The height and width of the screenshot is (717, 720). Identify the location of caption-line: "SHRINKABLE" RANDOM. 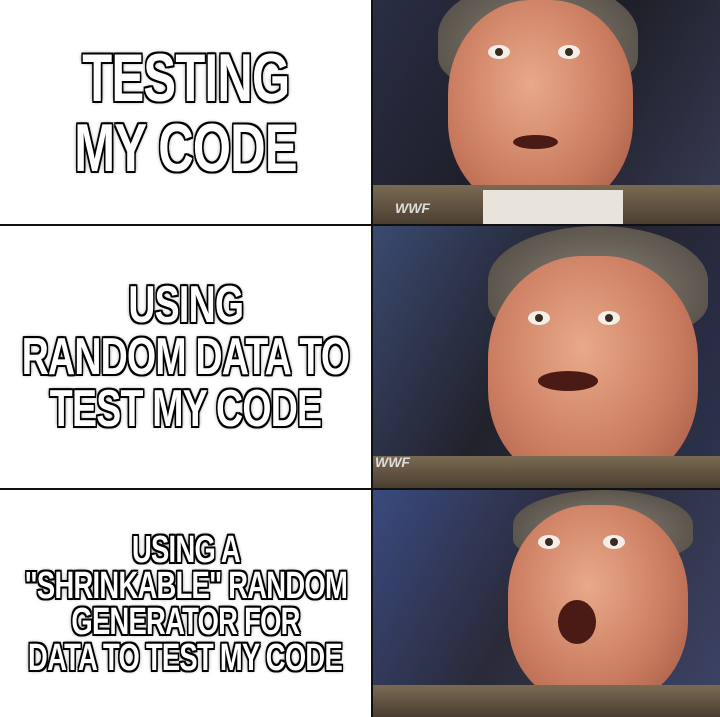
(185, 585).